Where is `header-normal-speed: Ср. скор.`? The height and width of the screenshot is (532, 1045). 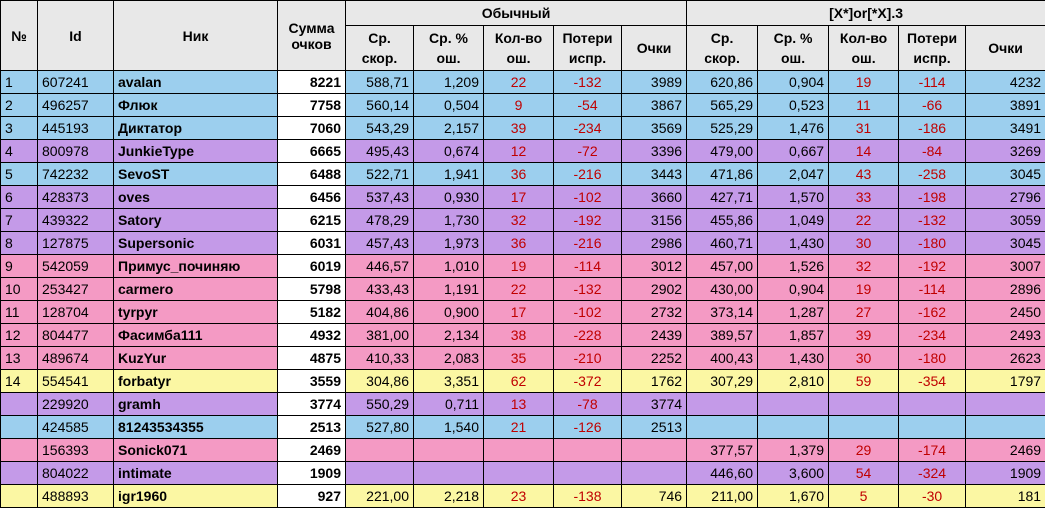
header-normal-speed: Ср. скор. is located at coordinates (379, 48).